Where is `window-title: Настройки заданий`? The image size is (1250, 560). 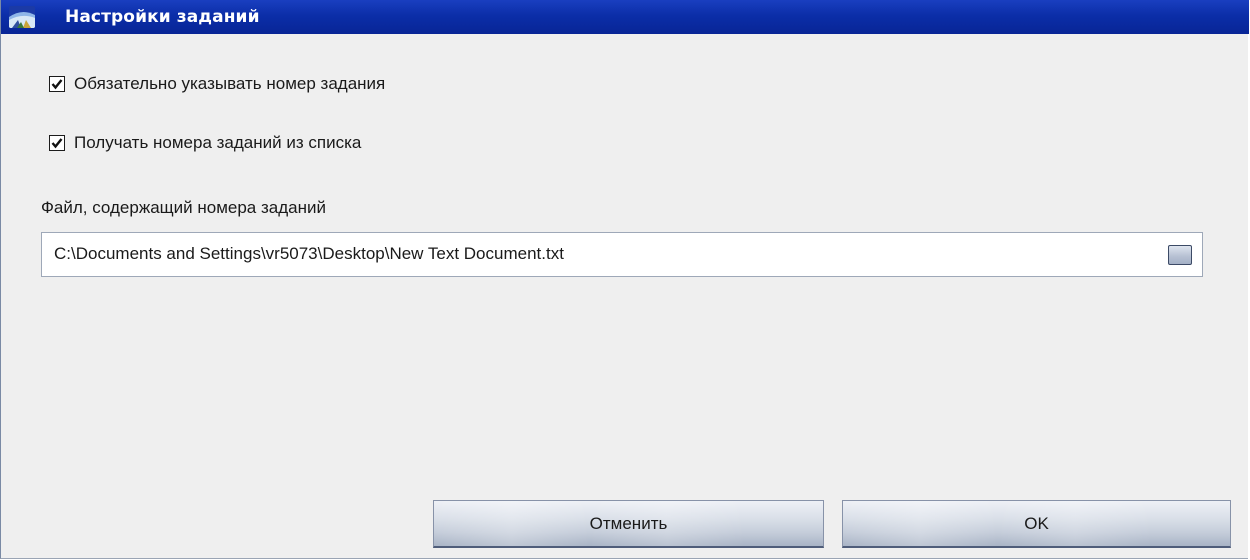 window-title: Настройки заданий is located at coordinates (162, 17).